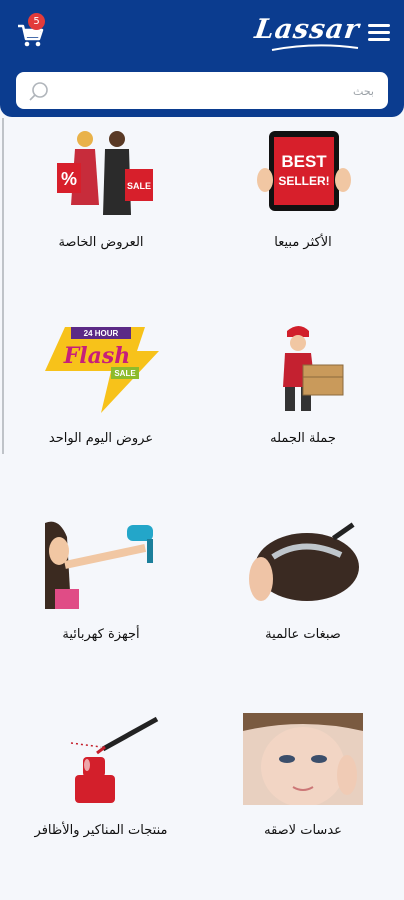 This screenshot has width=404, height=900. I want to click on category-tile-one-day-offers: 24 HOUR Flash SALE عروض اليوم الواحد, so click(101, 410).